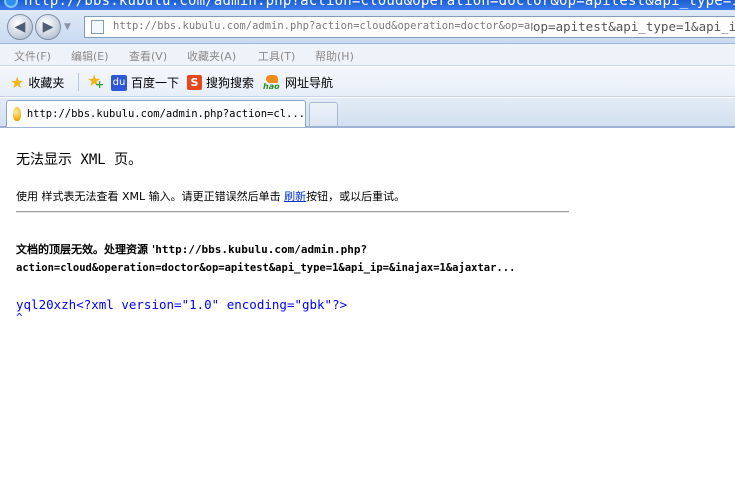 Image resolution: width=735 pixels, height=490 pixels. What do you see at coordinates (86, 249) in the screenshot?
I see `error-detail-prefix: 文档的顶层无效。处理资源 '` at bounding box center [86, 249].